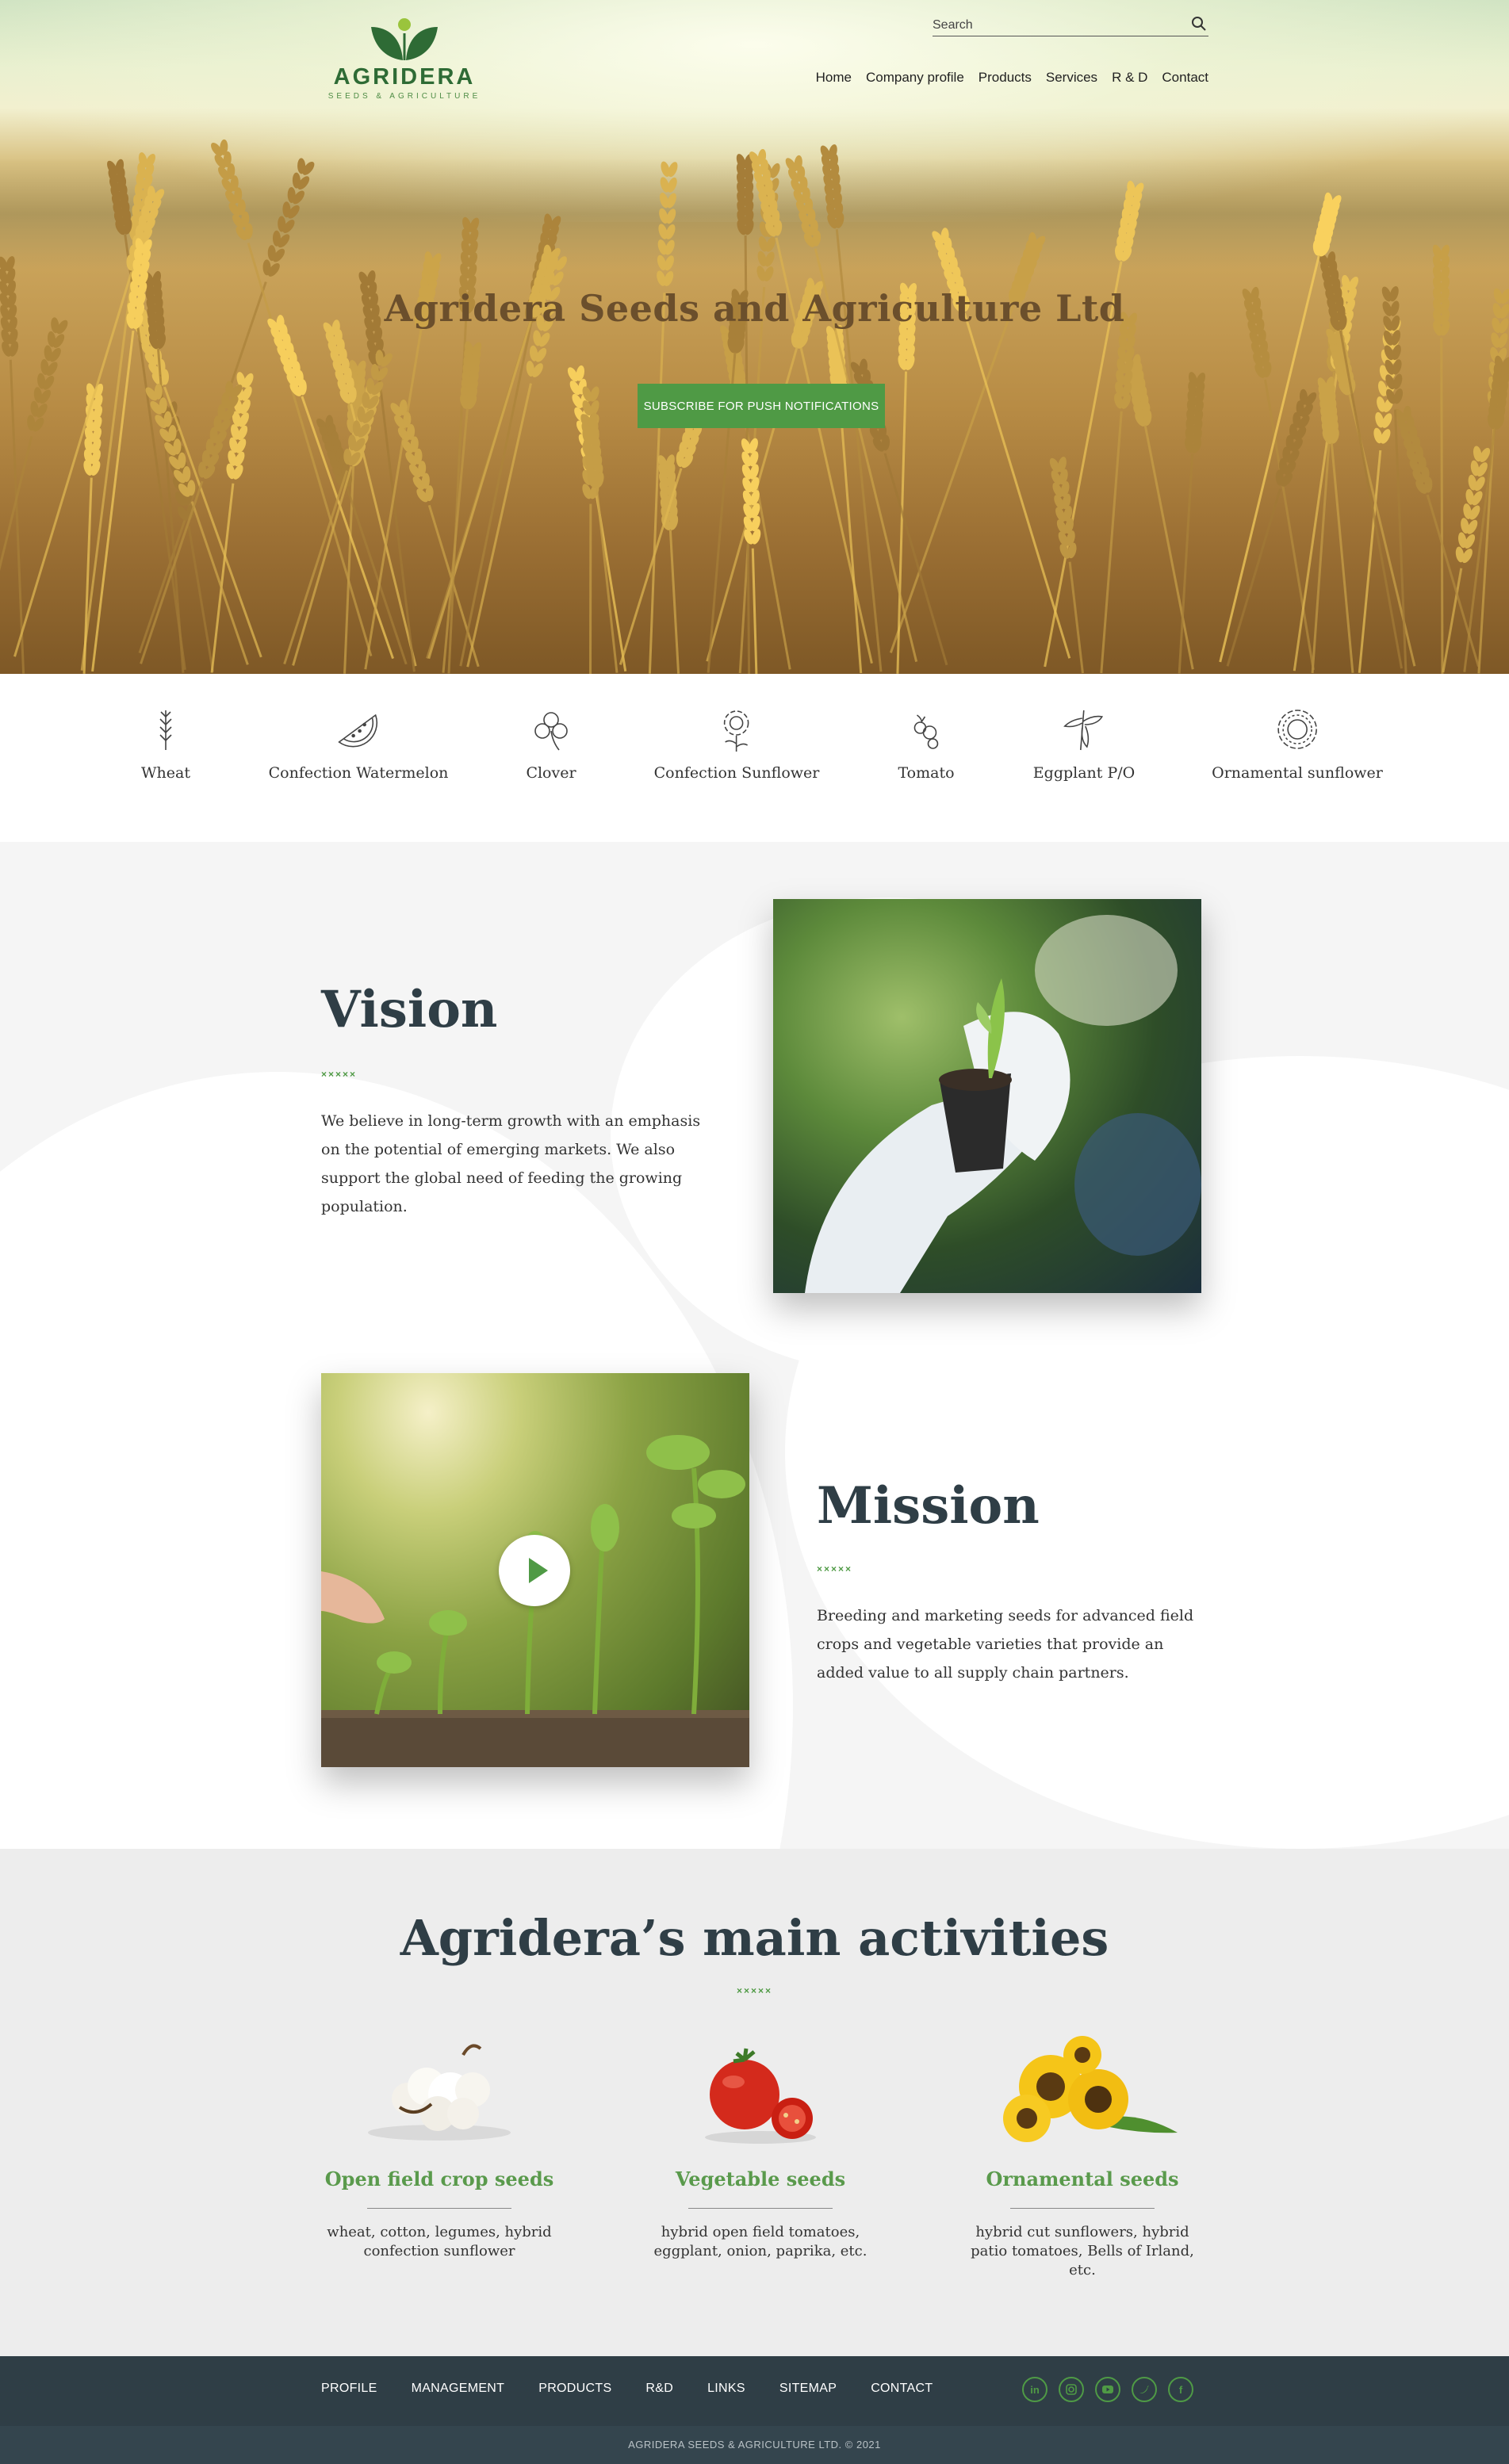  What do you see at coordinates (459, 2389) in the screenshot?
I see `footer-link-management: MANAGEMENT` at bounding box center [459, 2389].